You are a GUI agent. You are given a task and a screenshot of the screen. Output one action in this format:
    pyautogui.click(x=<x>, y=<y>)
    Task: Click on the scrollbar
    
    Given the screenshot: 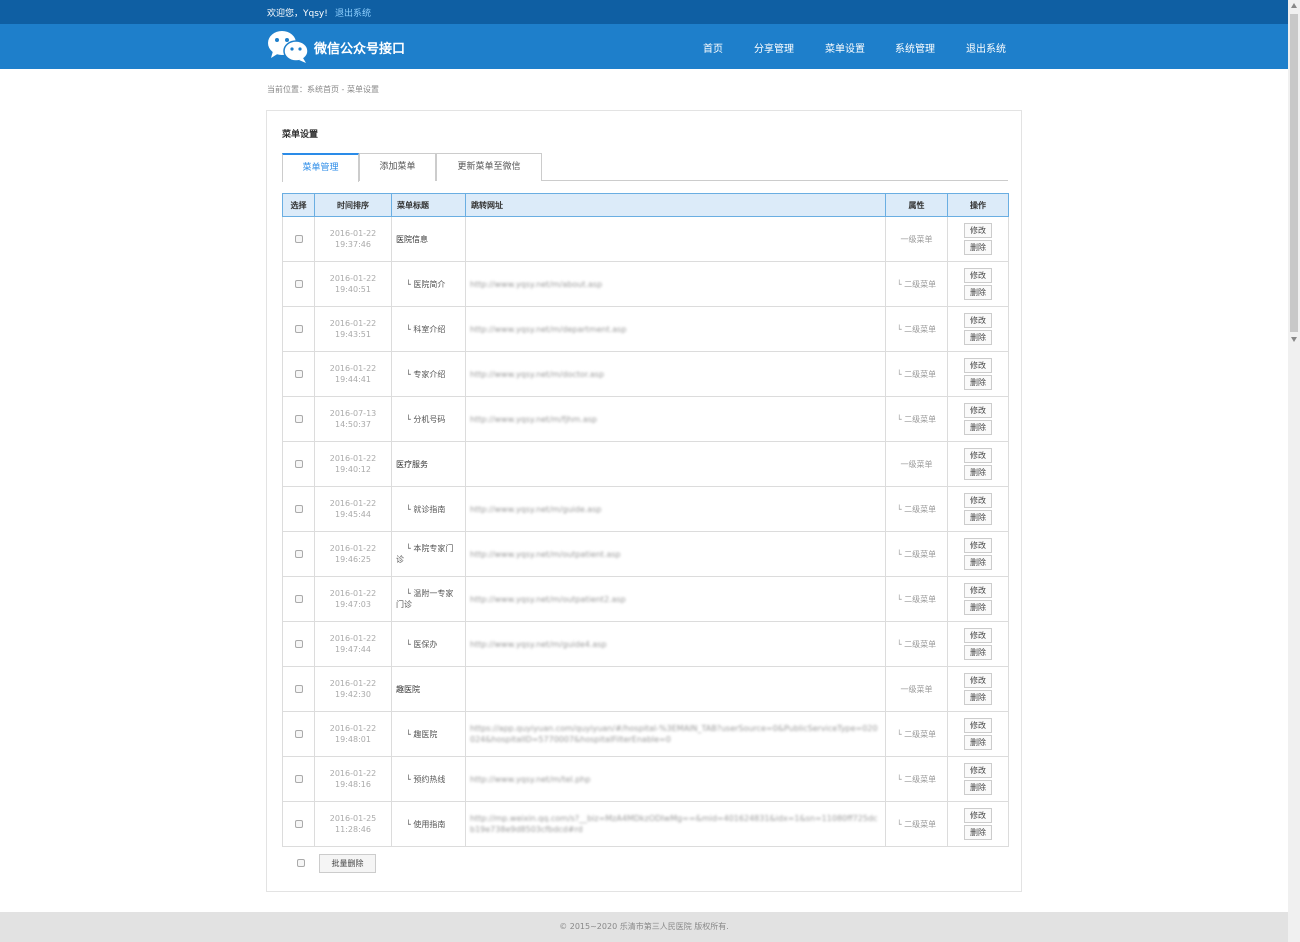 What is the action you would take?
    pyautogui.click(x=1294, y=471)
    